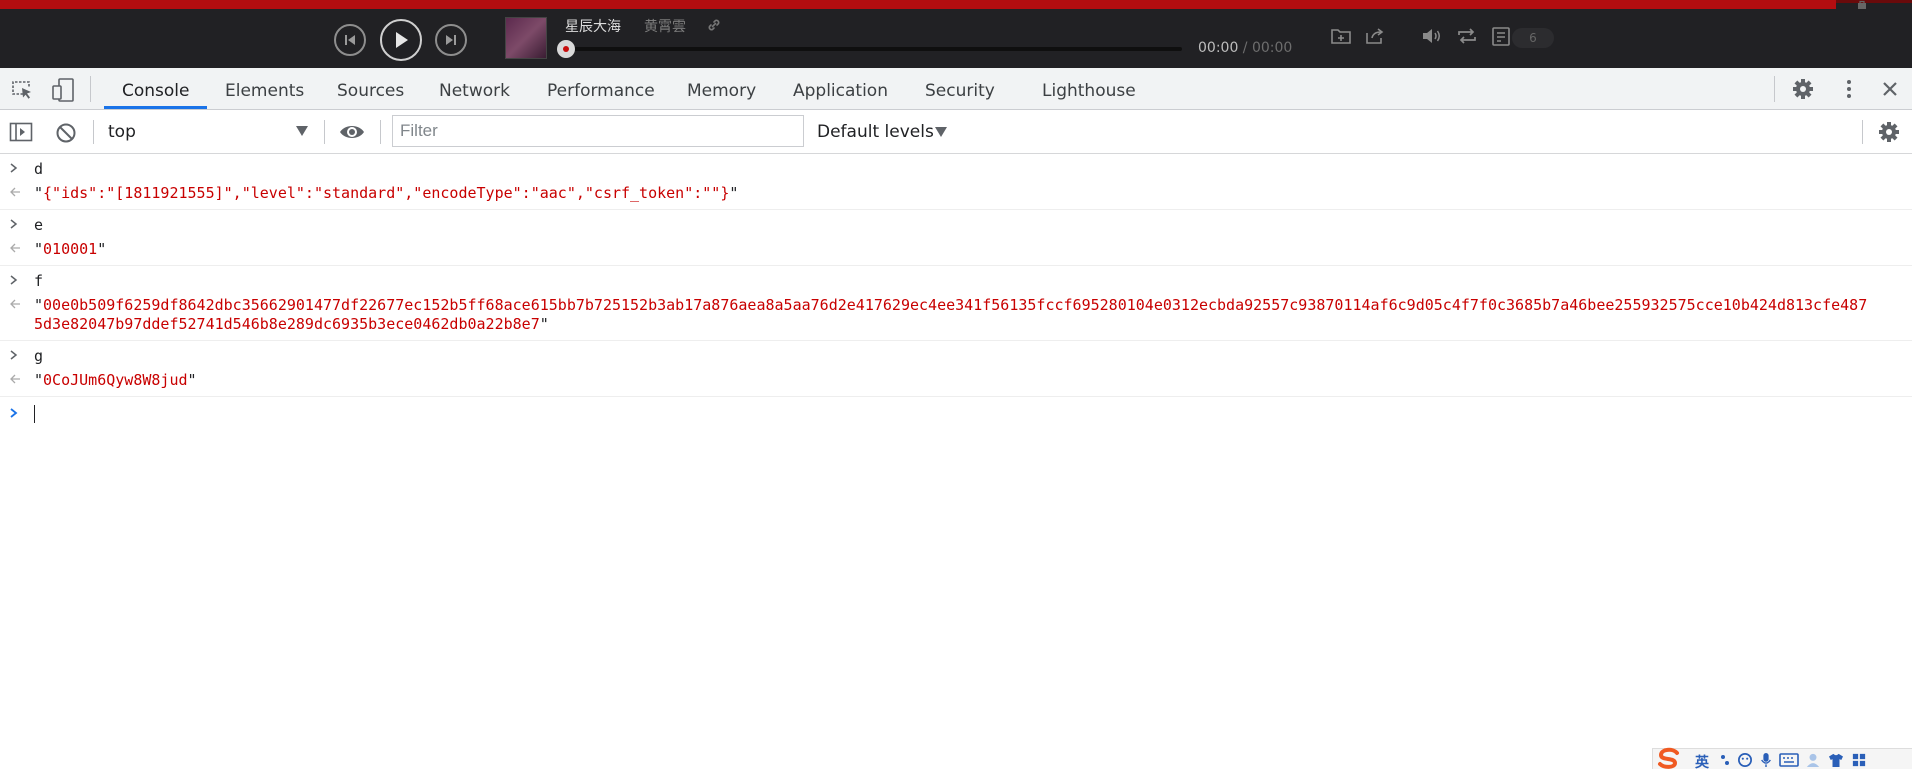 The height and width of the screenshot is (772, 1912). I want to click on emoji-icon, so click(1745, 760).